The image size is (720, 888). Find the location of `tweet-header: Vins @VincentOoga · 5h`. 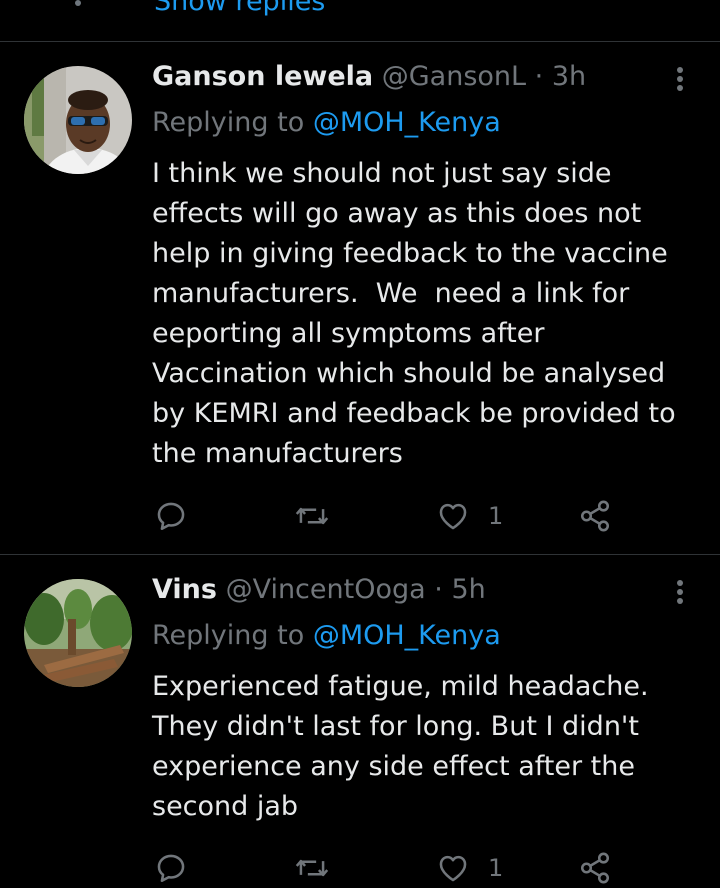

tweet-header: Vins @VincentOoga · 5h is located at coordinates (319, 590).